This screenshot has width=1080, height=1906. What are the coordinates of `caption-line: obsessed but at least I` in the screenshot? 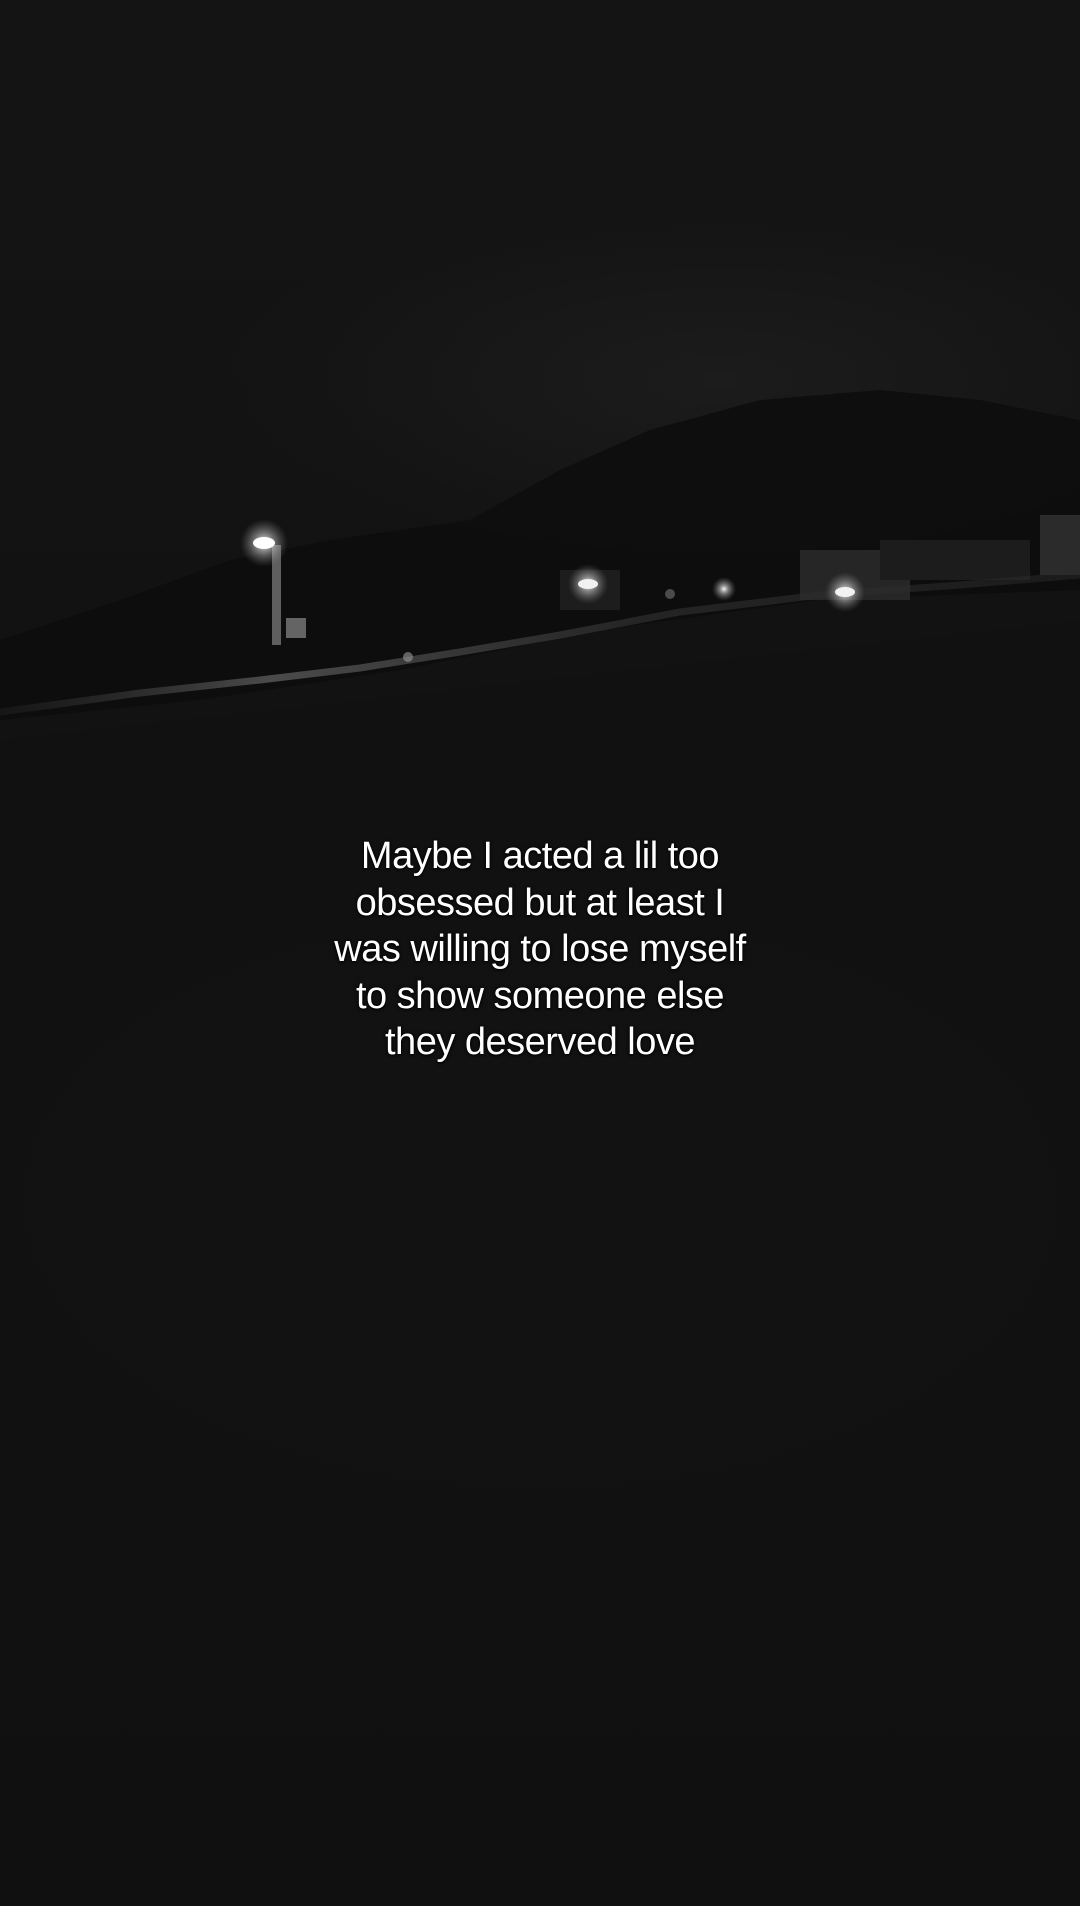 It's located at (540, 902).